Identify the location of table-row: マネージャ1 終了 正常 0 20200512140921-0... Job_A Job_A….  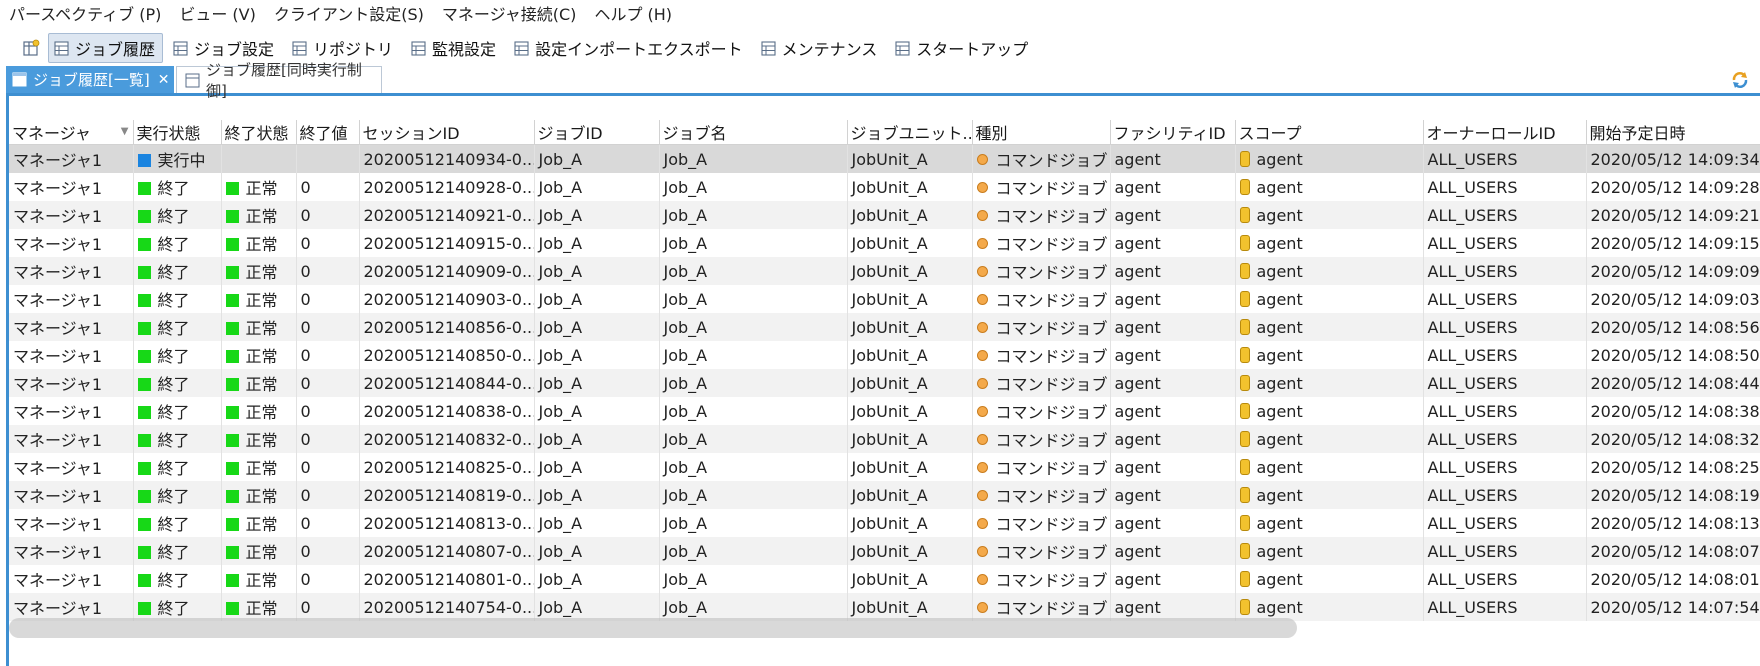
(884, 215).